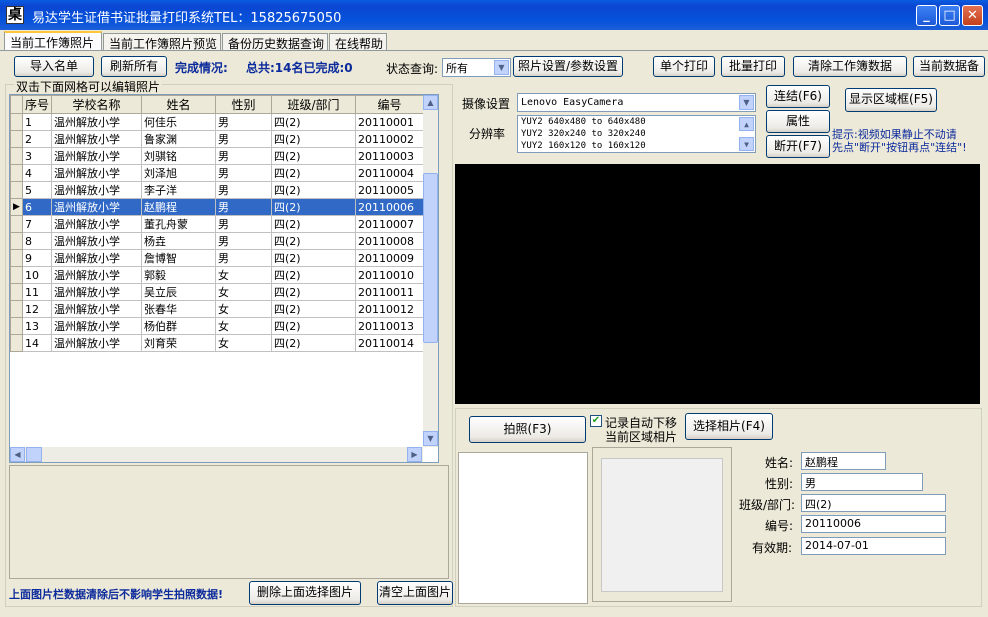 The width and height of the screenshot is (988, 617). I want to click on row-index: 12, so click(37, 309).